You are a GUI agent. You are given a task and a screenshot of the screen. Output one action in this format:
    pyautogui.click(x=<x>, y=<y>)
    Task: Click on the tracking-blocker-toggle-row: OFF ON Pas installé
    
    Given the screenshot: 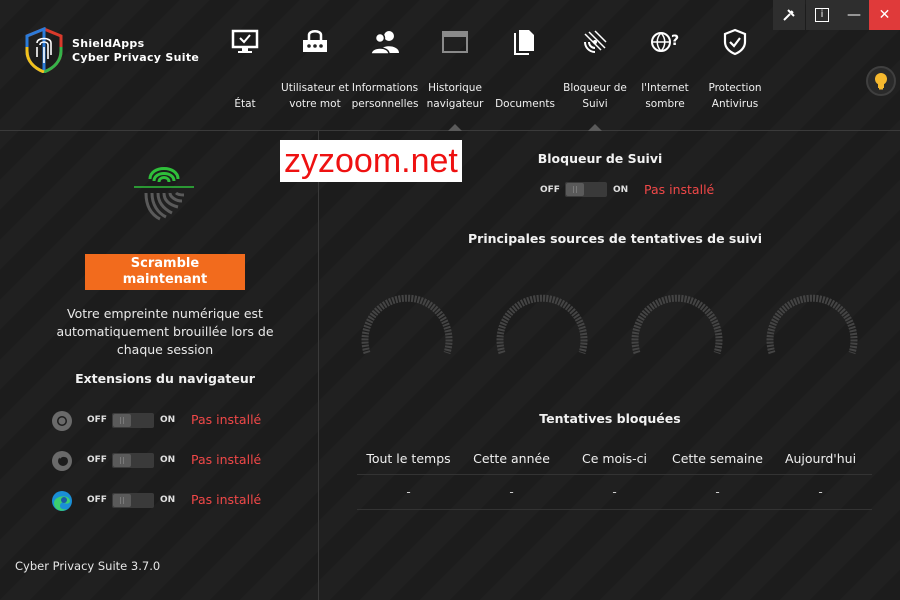 What is the action you would take?
    pyautogui.click(x=640, y=190)
    